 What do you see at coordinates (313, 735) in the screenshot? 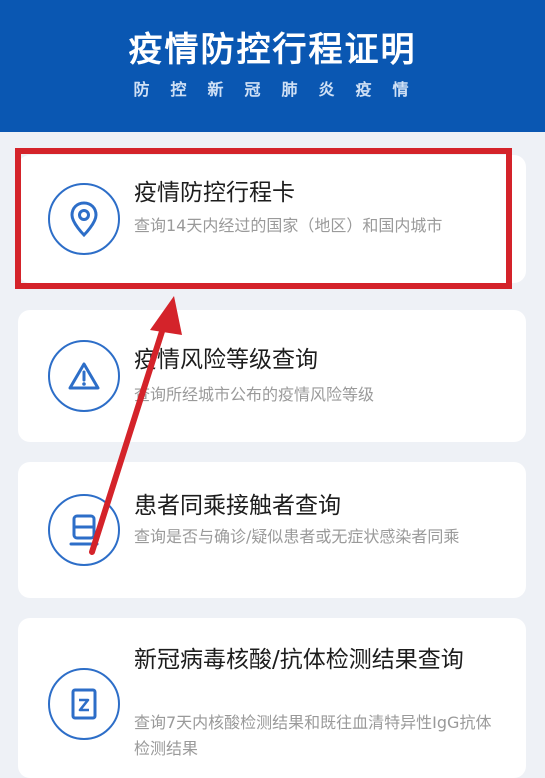
I see `card-description: 查询7天内核酸检测结果和既往血清特异性IgG抗体检测结果` at bounding box center [313, 735].